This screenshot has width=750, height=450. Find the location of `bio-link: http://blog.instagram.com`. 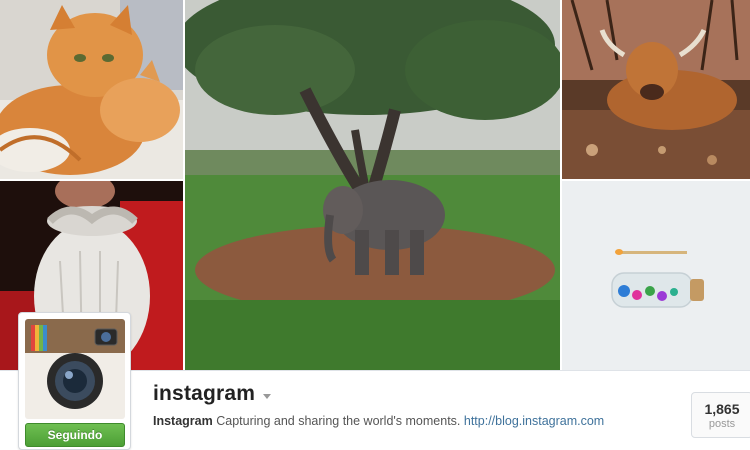

bio-link: http://blog.instagram.com is located at coordinates (534, 421).